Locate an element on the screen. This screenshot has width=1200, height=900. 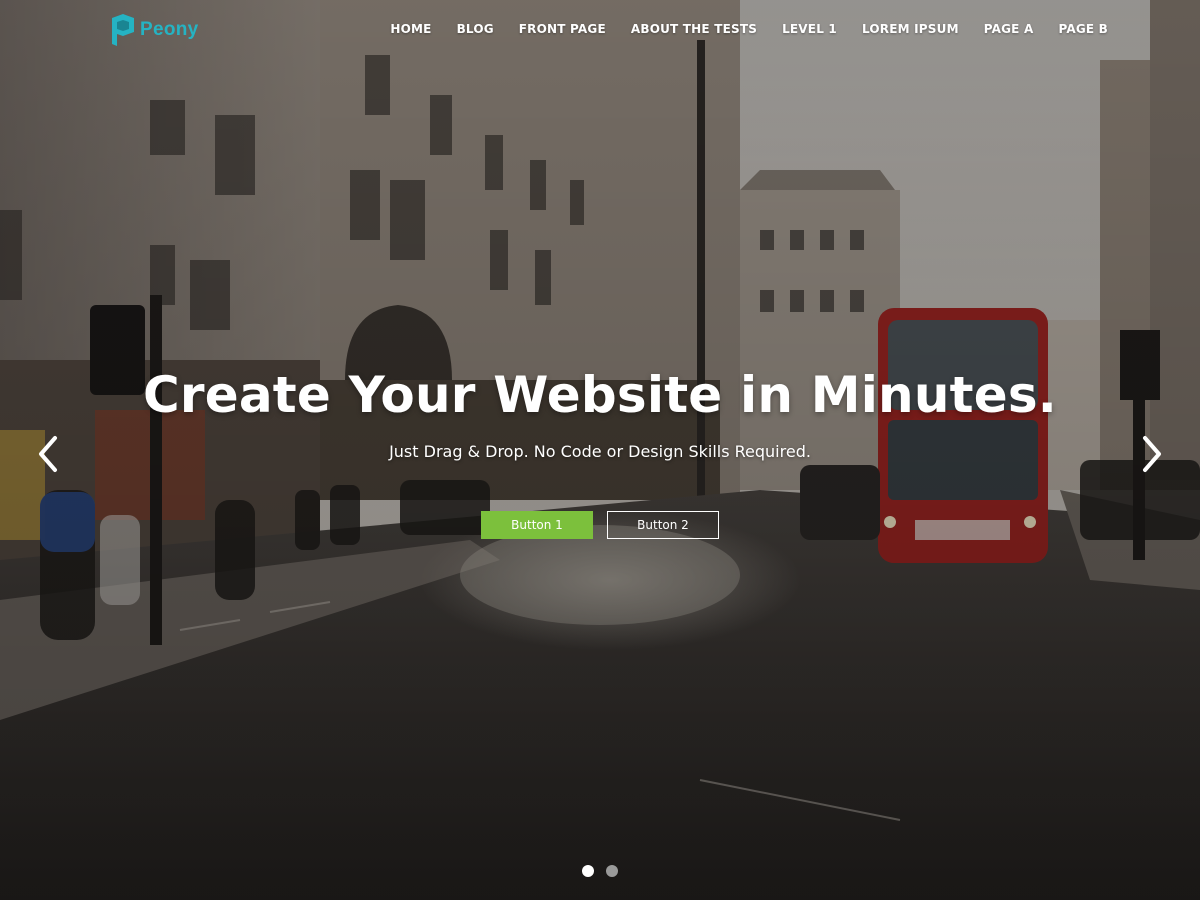
chevron-right-icon is located at coordinates (1152, 454).